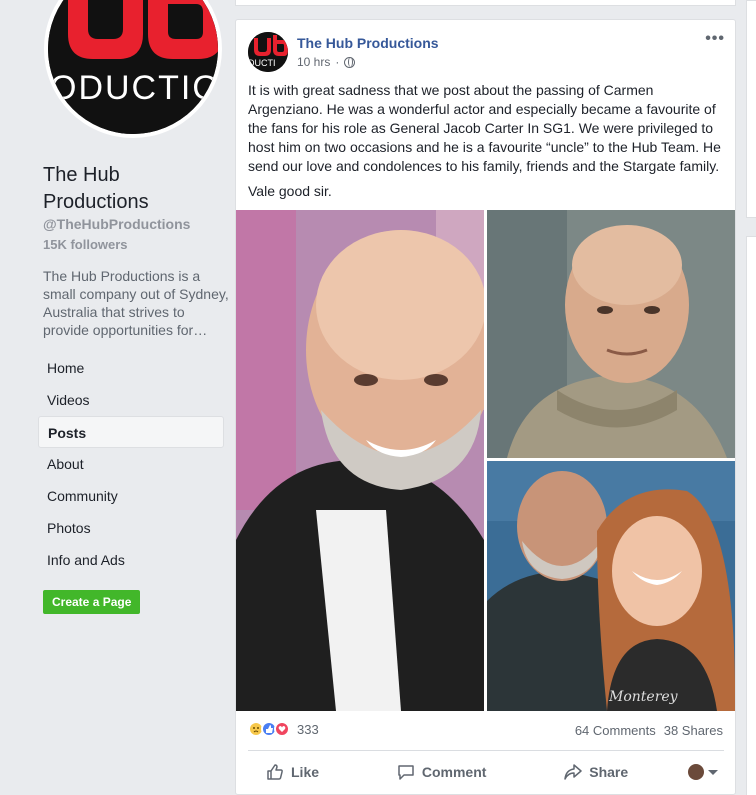 The image size is (756, 795). Describe the element at coordinates (454, 772) in the screenshot. I see `comment-label: Comment` at that location.